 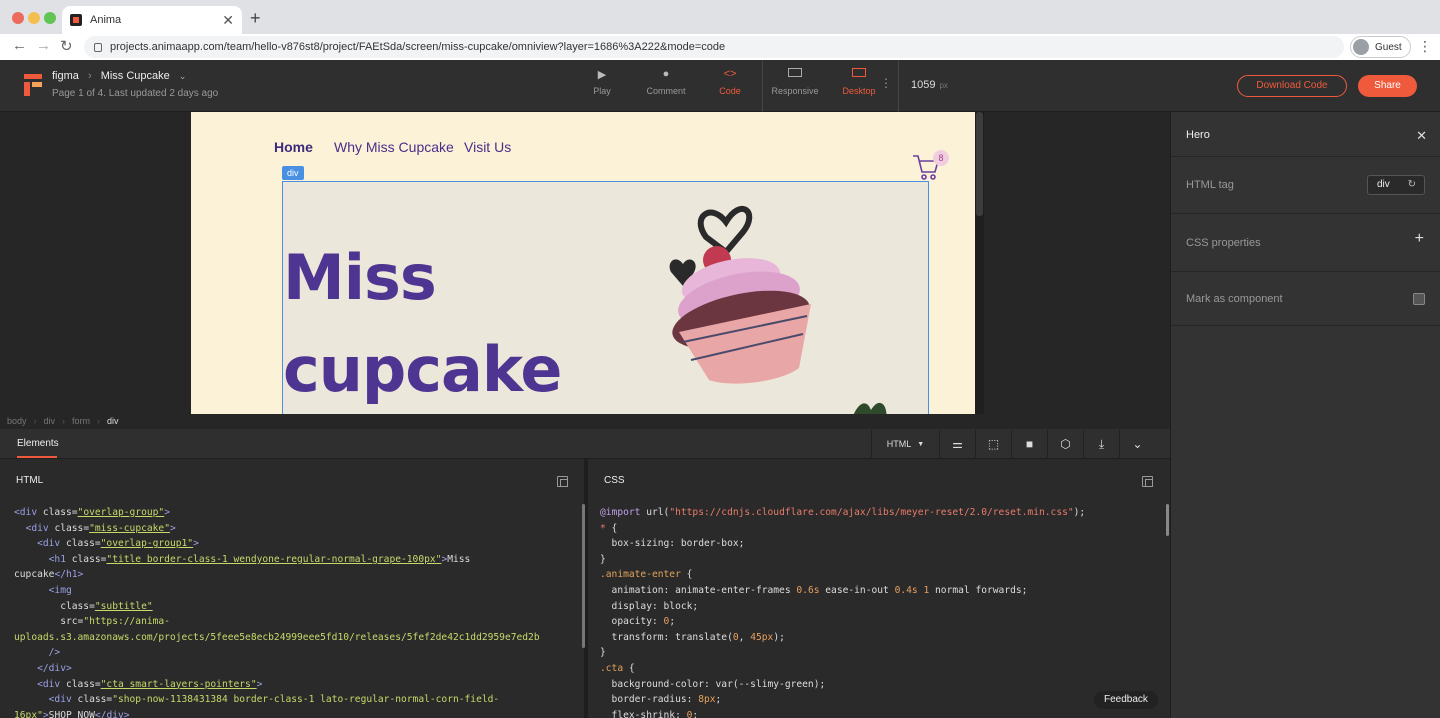 What do you see at coordinates (859, 75) in the screenshot?
I see `desktop-icon` at bounding box center [859, 75].